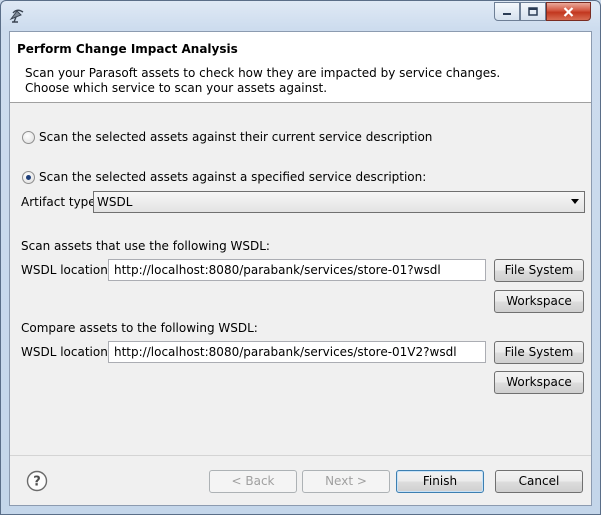 Image resolution: width=601 pixels, height=515 pixels. I want to click on help-icon: ?, so click(37, 482).